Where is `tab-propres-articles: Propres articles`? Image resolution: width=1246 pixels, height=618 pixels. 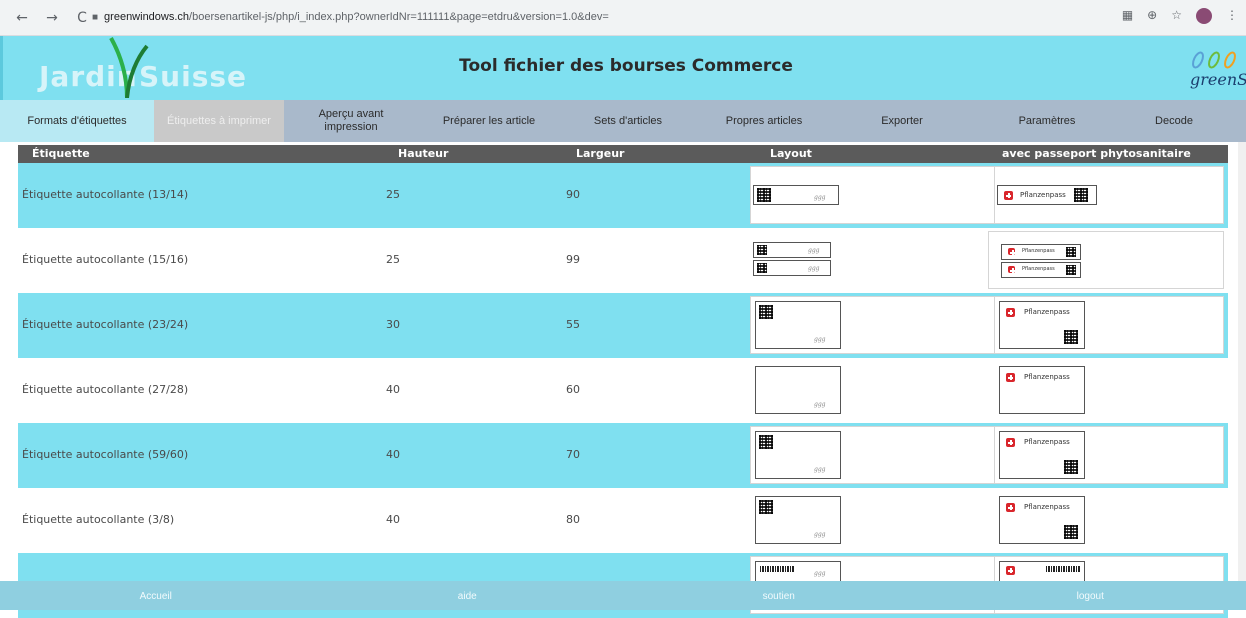 tab-propres-articles: Propres articles is located at coordinates (764, 121).